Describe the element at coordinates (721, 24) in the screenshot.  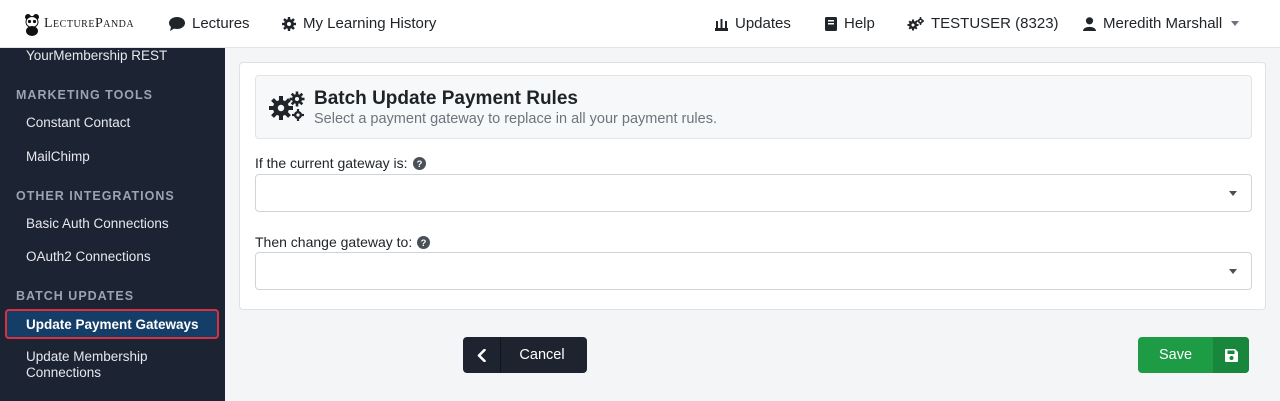
I see `sync-icon` at that location.